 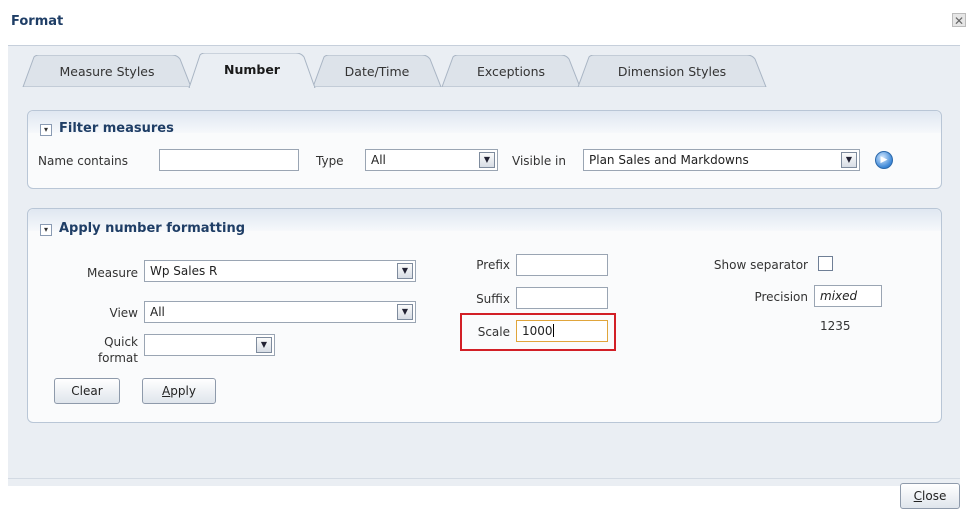 I want to click on prefix-input, so click(x=562, y=265).